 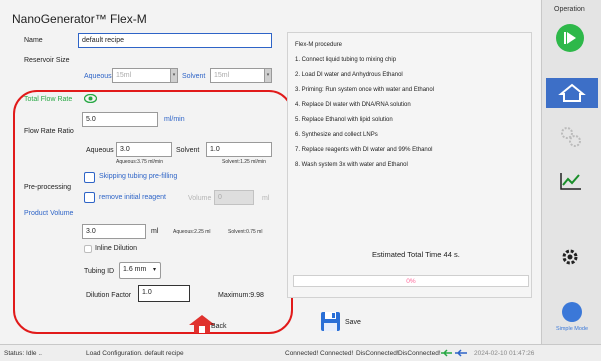 I want to click on solvent-reservoir-value: 15ml, so click(x=238, y=75).